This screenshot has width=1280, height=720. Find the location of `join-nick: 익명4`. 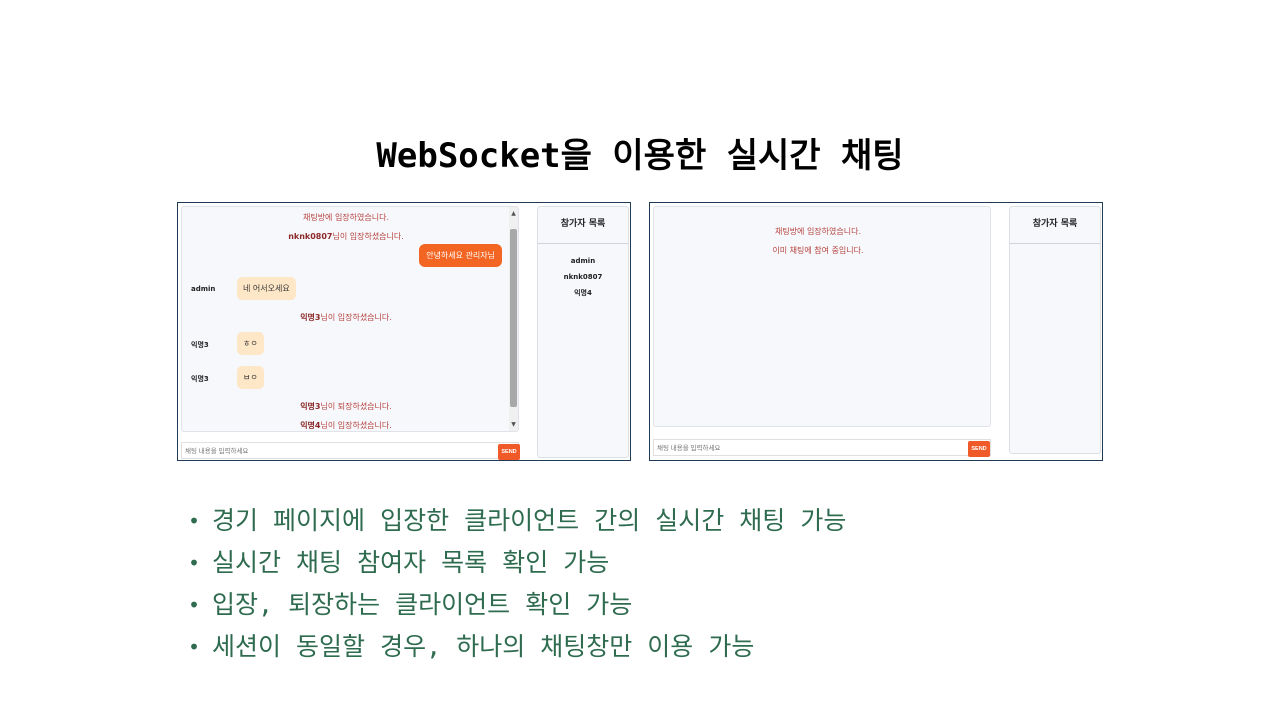

join-nick: 익명4 is located at coordinates (310, 425).